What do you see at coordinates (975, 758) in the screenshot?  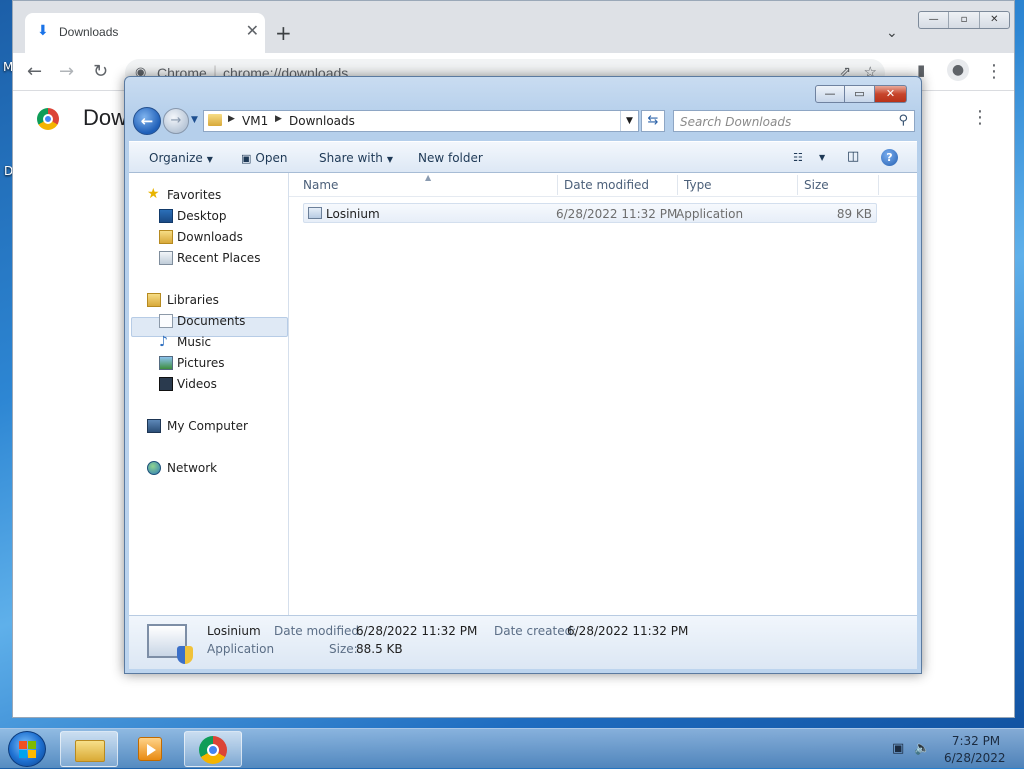 I see `clock-date: 6/28/2022` at bounding box center [975, 758].